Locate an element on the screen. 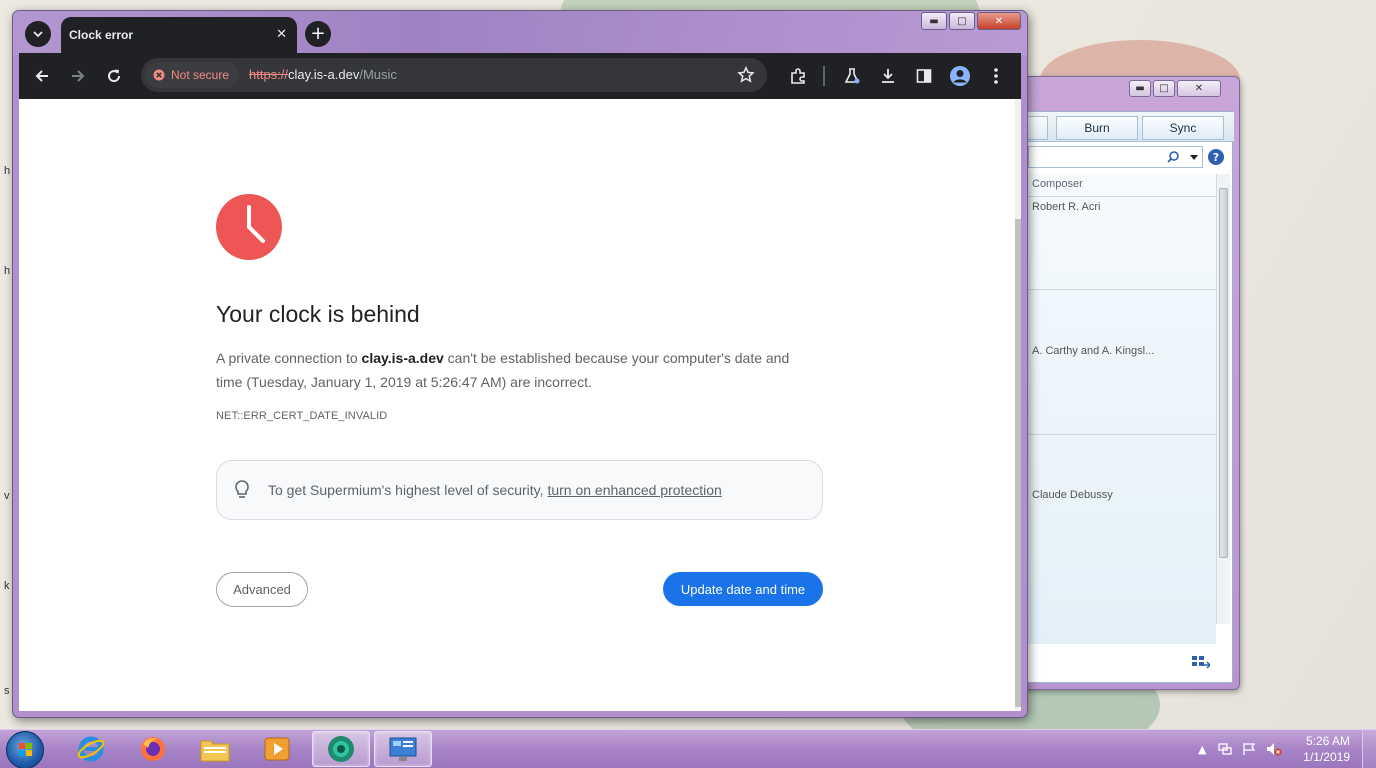 The image size is (1376, 768). windows-logo-icon is located at coordinates (25, 749).